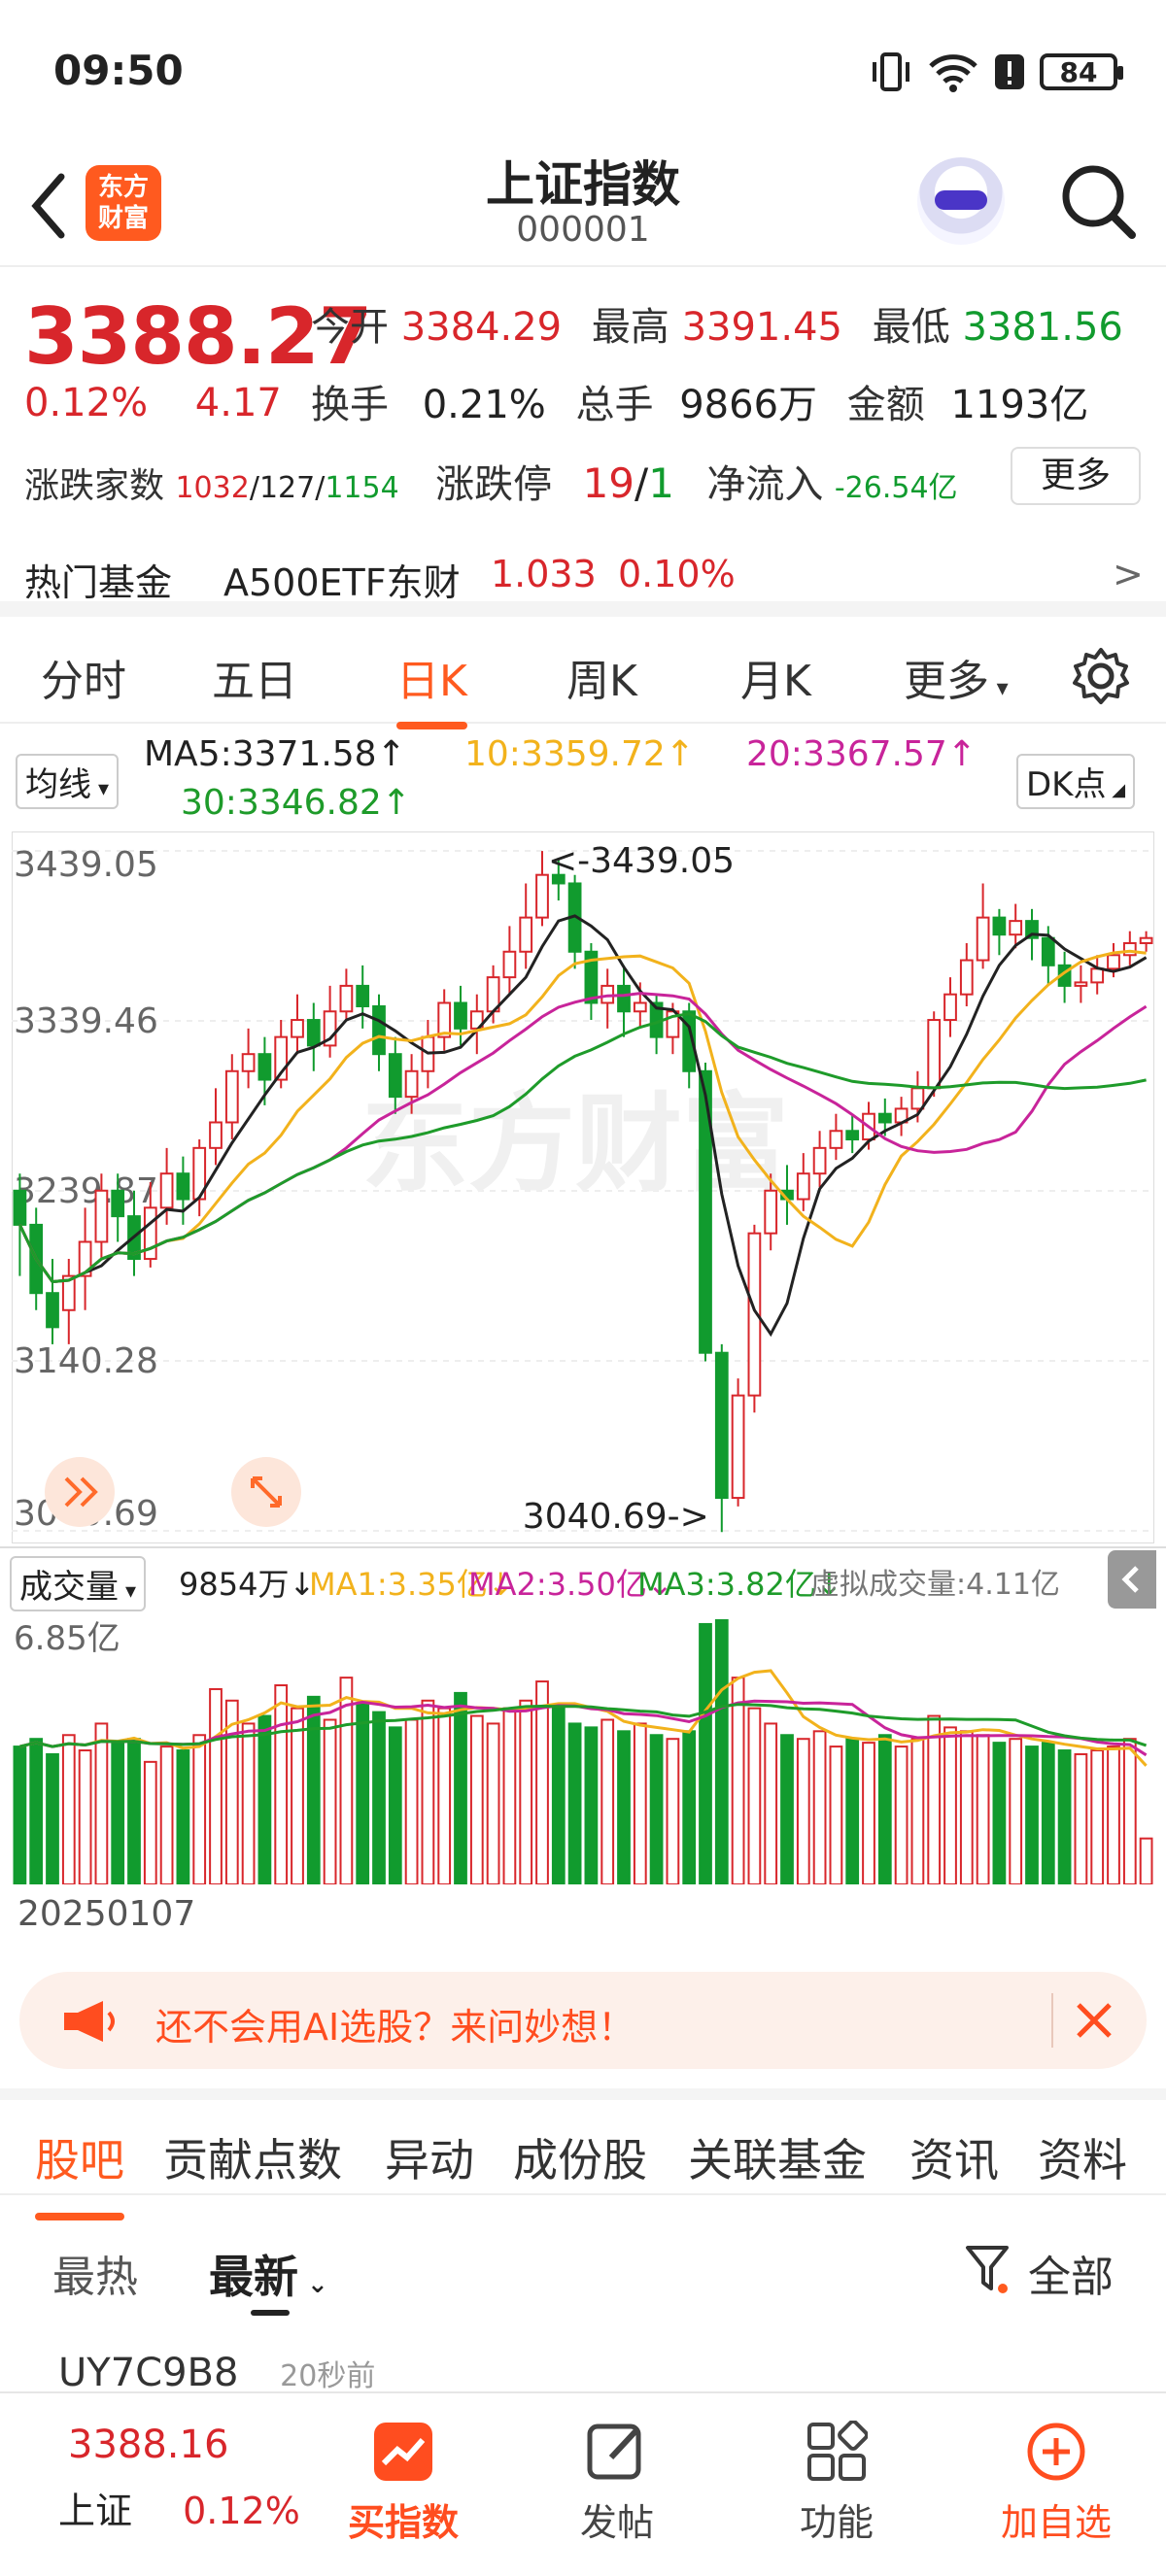  What do you see at coordinates (252, 2157) in the screenshot?
I see `tab-contribution: 贡献点数` at bounding box center [252, 2157].